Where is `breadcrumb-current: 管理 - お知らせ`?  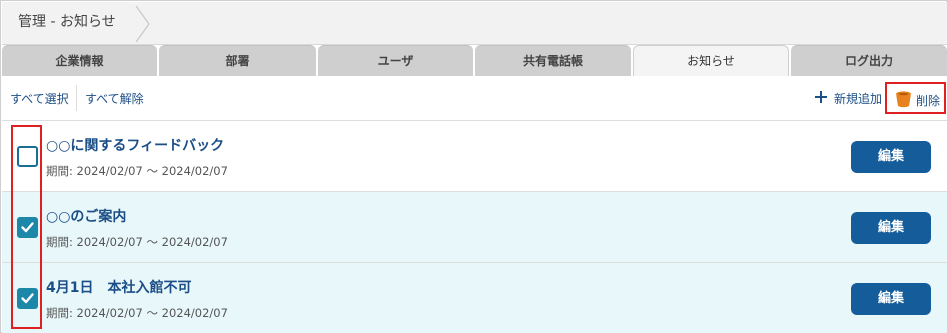
breadcrumb-current: 管理 - お知らせ is located at coordinates (66, 23).